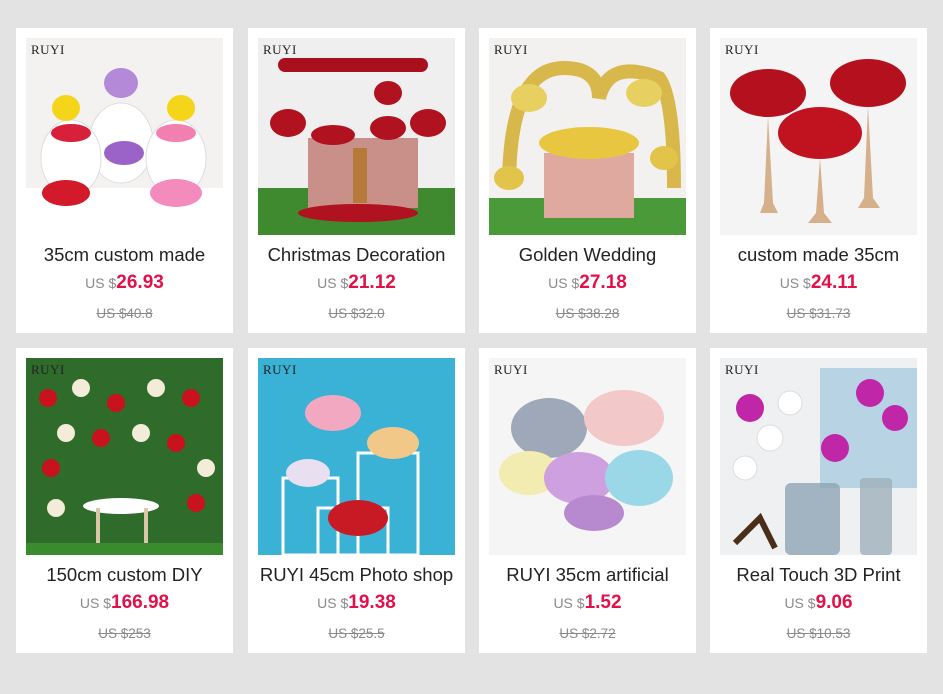 This screenshot has height=694, width=943. I want to click on price-value: 24.11, so click(834, 282).